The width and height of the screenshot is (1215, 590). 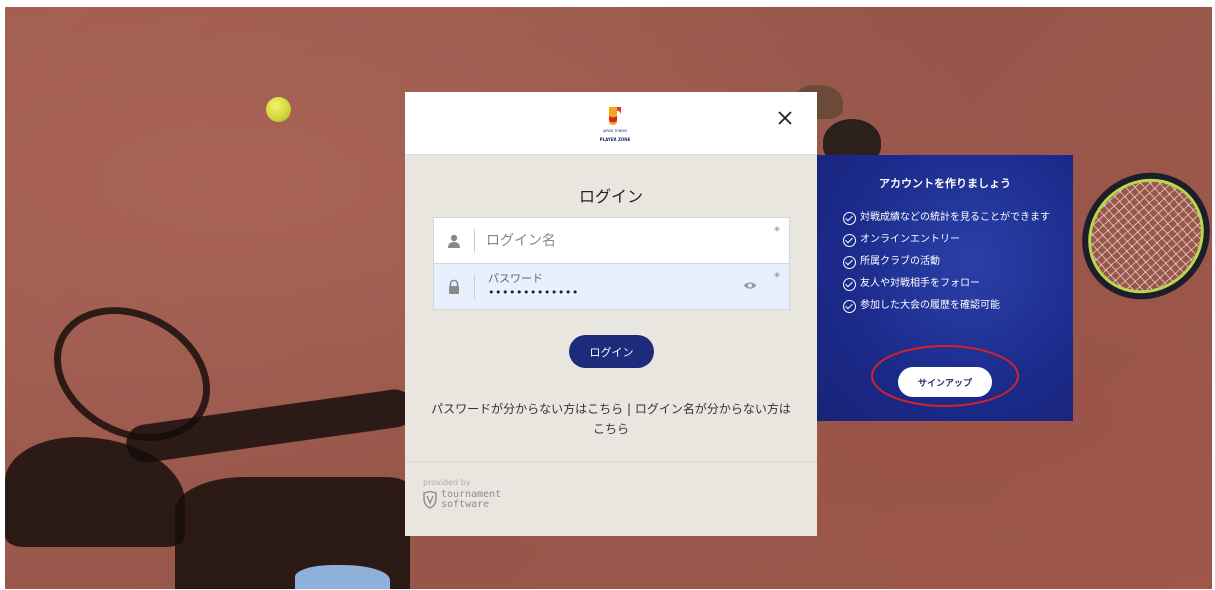 I want to click on tournament-software-logo: tournament software, so click(x=462, y=500).